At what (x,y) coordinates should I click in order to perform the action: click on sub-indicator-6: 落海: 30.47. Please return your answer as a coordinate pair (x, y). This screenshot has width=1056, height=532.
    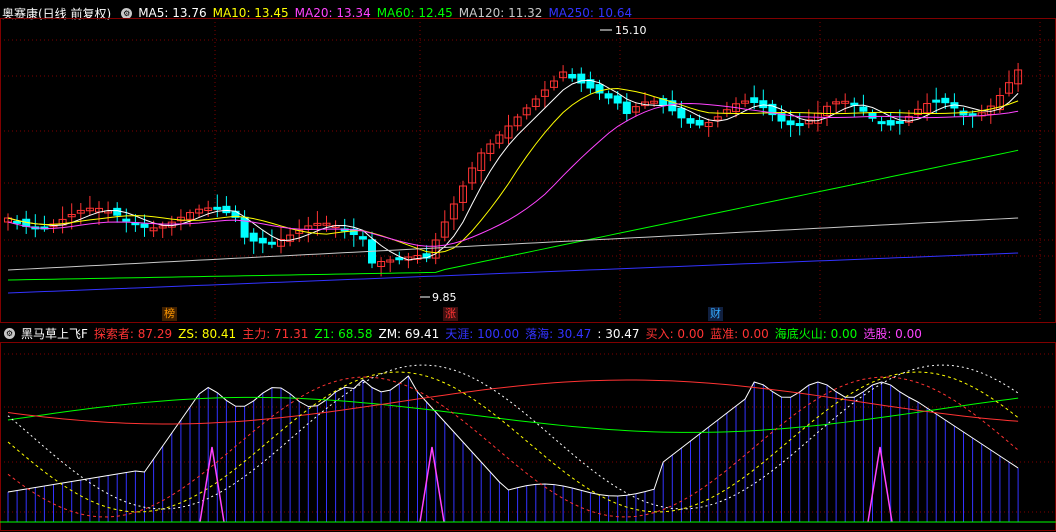
    Looking at the image, I should click on (558, 333).